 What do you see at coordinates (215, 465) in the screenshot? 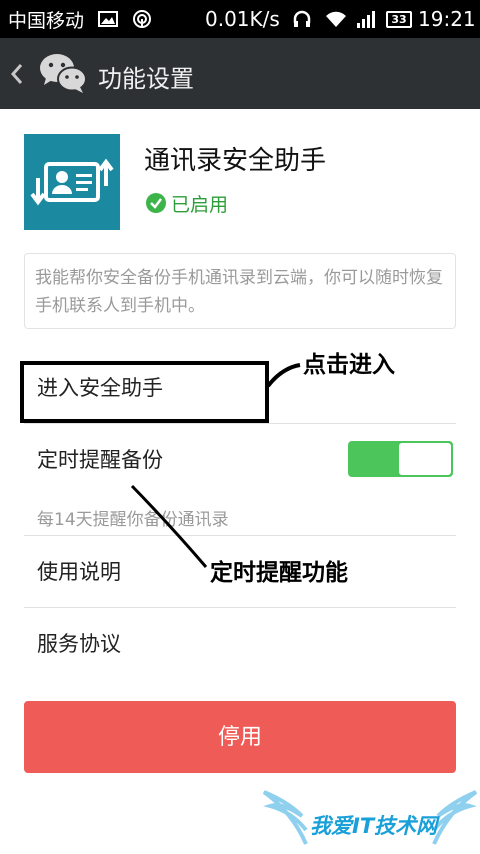
I see `annotation-pointer-lines` at bounding box center [215, 465].